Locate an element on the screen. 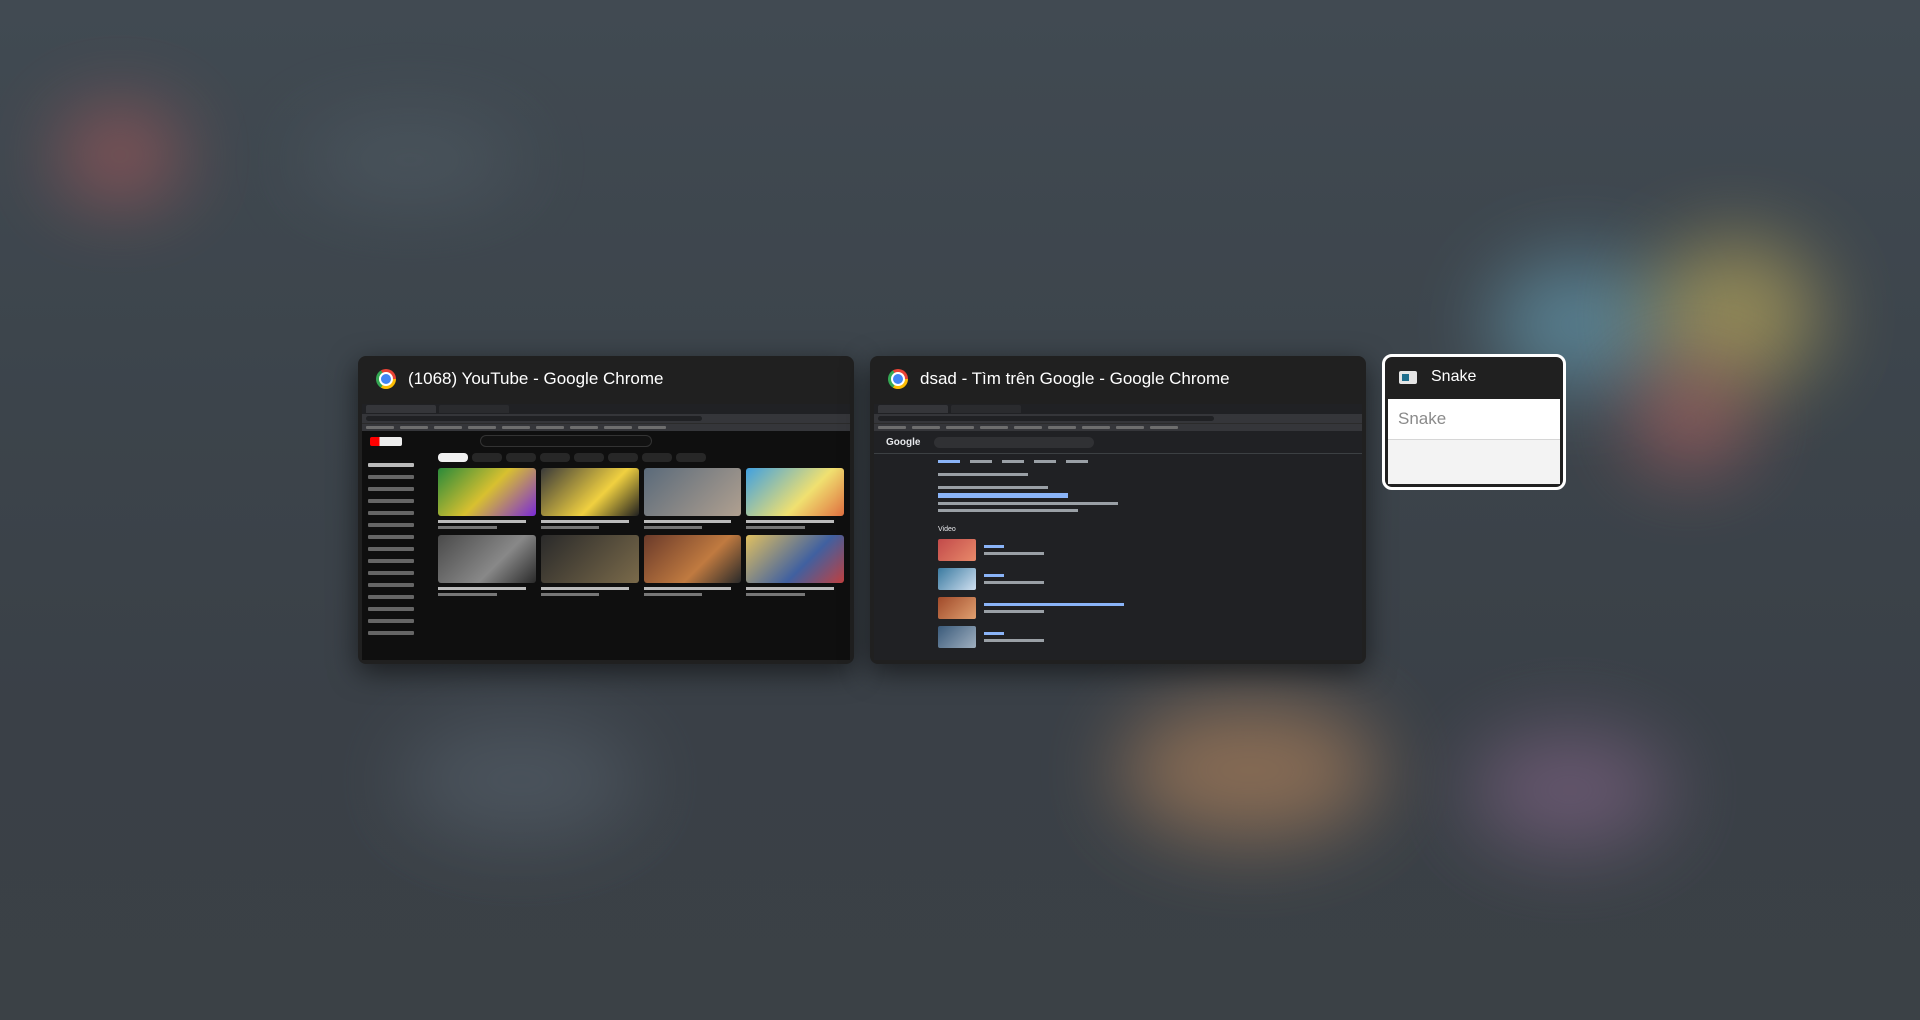  tile-header: Snake is located at coordinates (1474, 377).